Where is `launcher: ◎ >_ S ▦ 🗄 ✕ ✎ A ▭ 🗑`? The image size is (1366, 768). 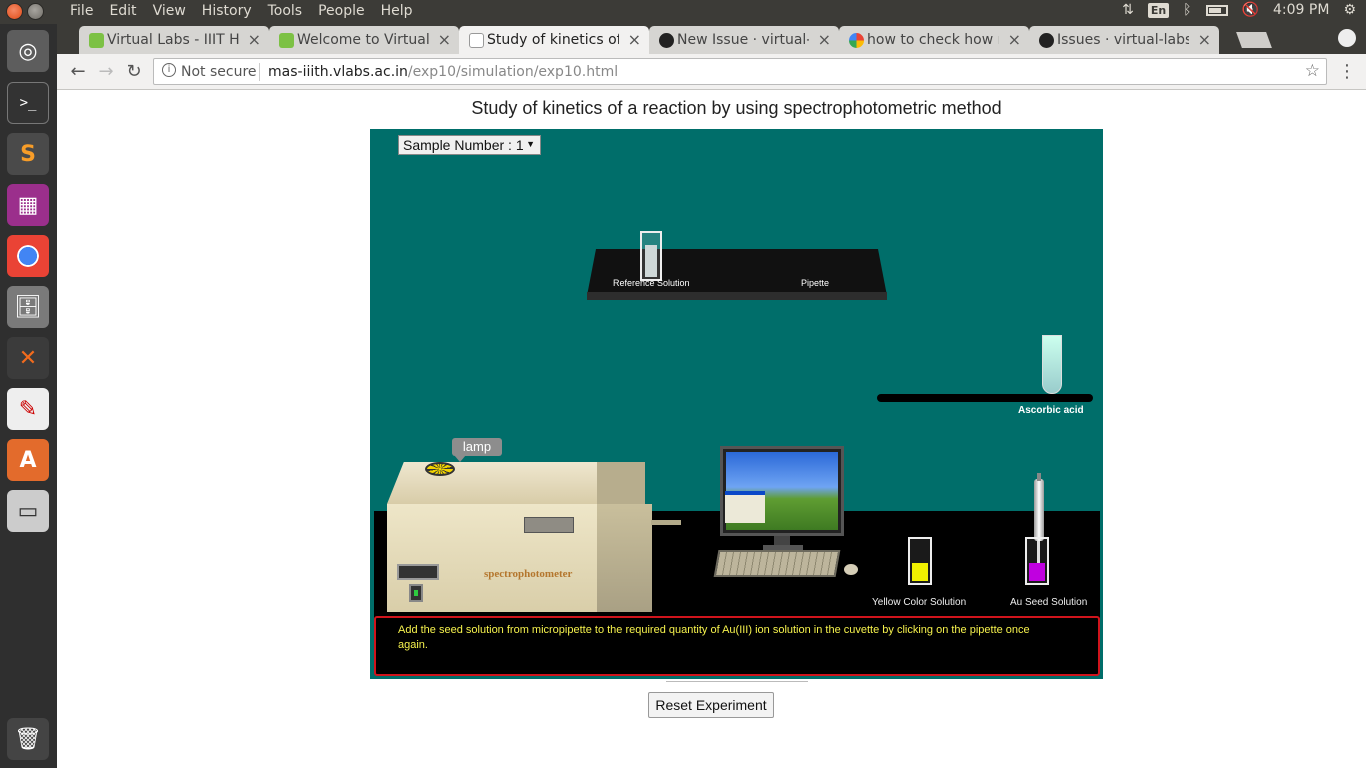 launcher: ◎ >_ S ▦ 🗄 ✕ ✎ A ▭ 🗑 is located at coordinates (28, 396).